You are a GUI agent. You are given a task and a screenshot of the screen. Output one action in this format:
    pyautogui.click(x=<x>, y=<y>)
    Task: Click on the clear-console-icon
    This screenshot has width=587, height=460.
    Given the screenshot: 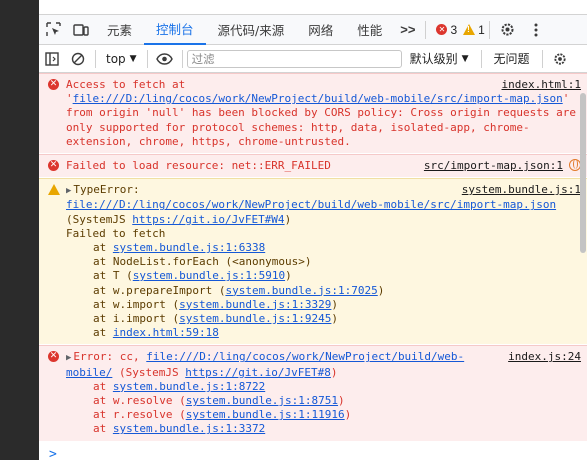 What is the action you would take?
    pyautogui.click(x=78, y=59)
    